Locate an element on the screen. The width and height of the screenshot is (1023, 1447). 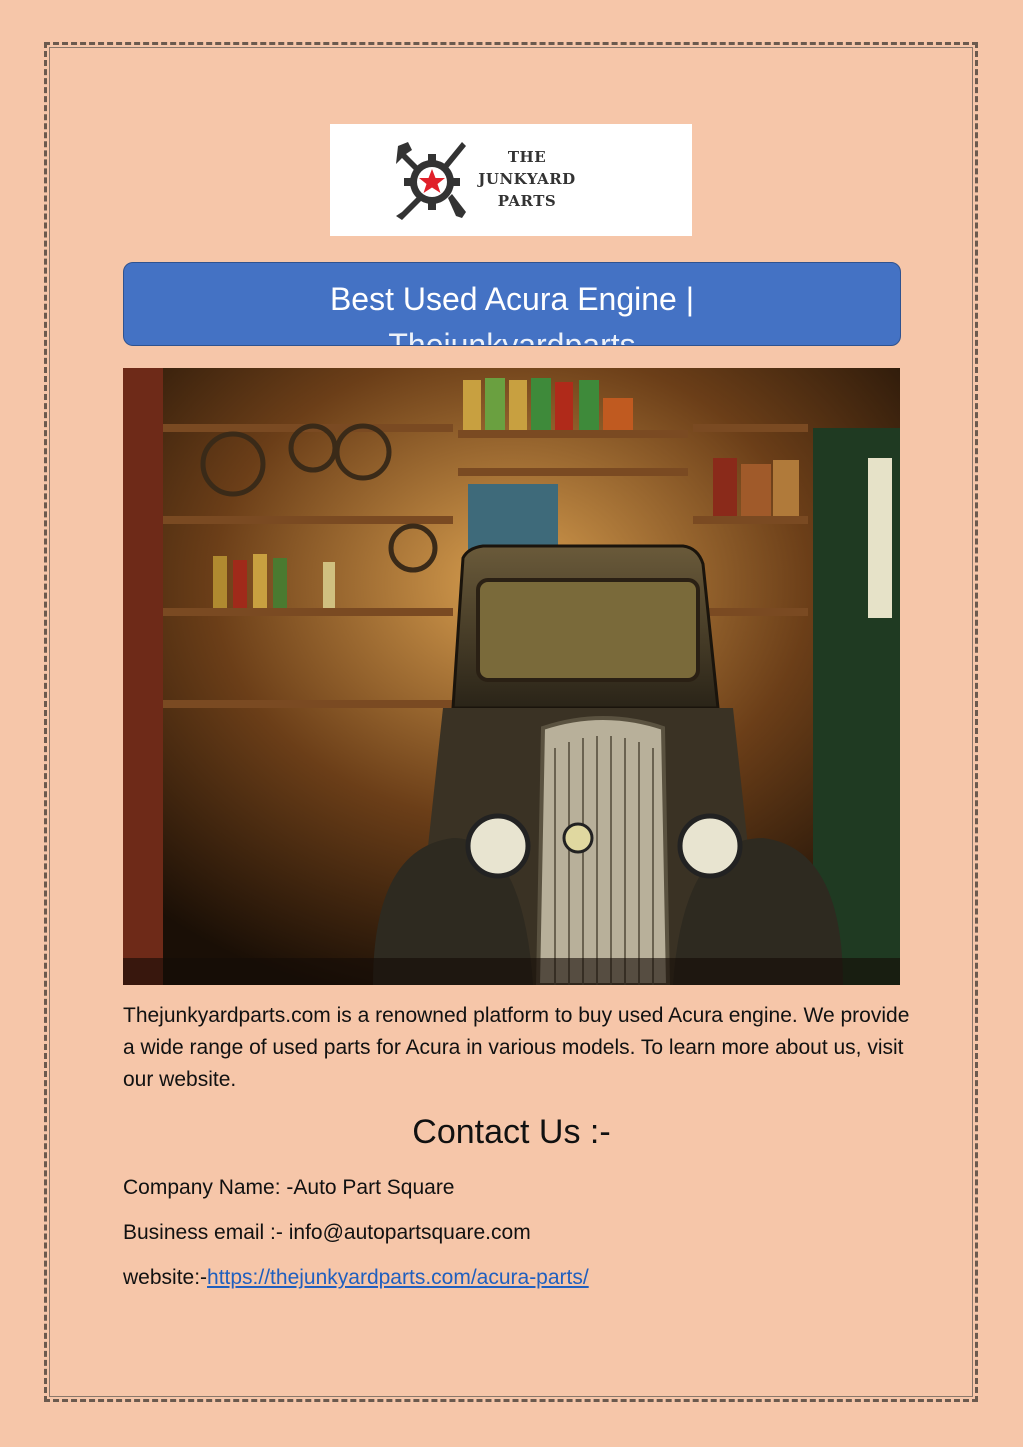
logo-text: THE JUNKYARD PARTS is located at coordinates (527, 179).